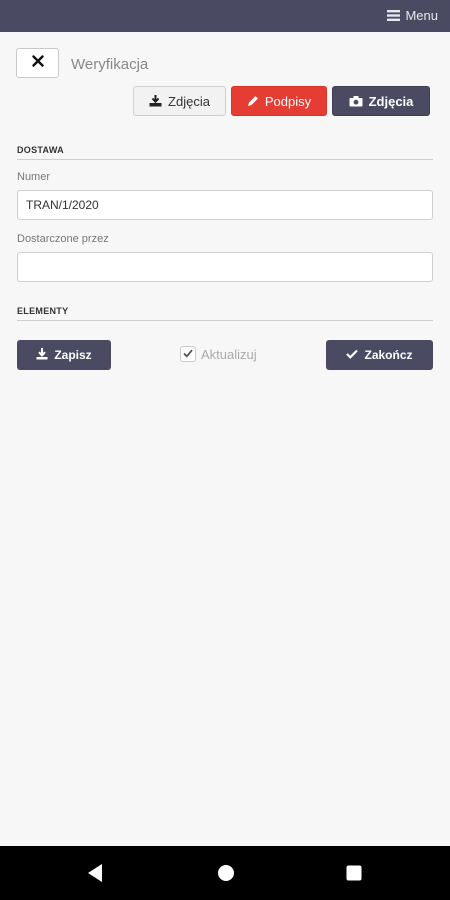  What do you see at coordinates (110, 64) in the screenshot?
I see `page-title: Weryfikacja` at bounding box center [110, 64].